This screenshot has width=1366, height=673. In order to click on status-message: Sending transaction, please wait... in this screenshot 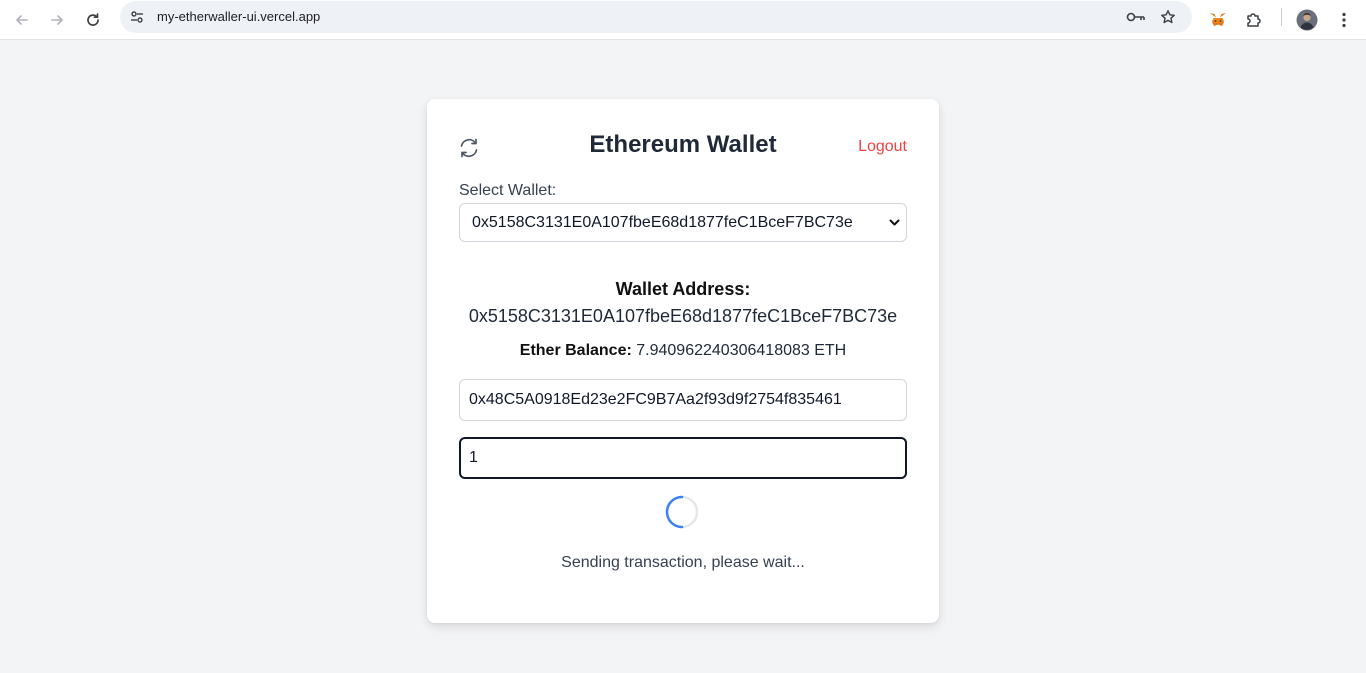, I will do `click(683, 562)`.